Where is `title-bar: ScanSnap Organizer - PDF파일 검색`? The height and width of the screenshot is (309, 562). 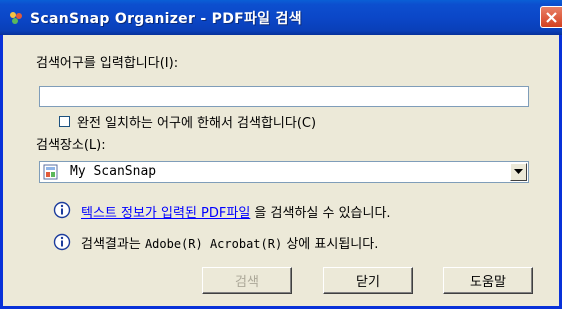
title-bar: ScanSnap Organizer - PDF파일 검색 is located at coordinates (281, 17).